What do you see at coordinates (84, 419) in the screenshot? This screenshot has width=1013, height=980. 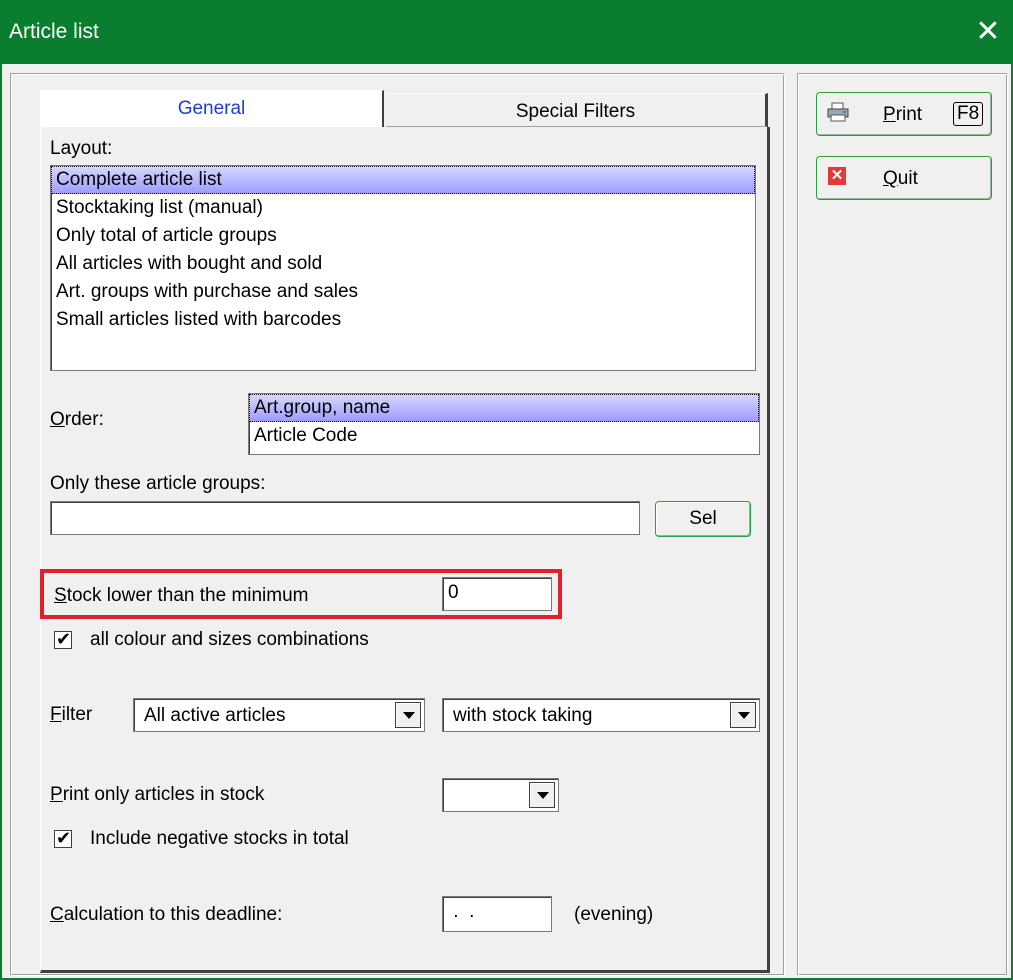 I see `order-label-rest: rder:` at bounding box center [84, 419].